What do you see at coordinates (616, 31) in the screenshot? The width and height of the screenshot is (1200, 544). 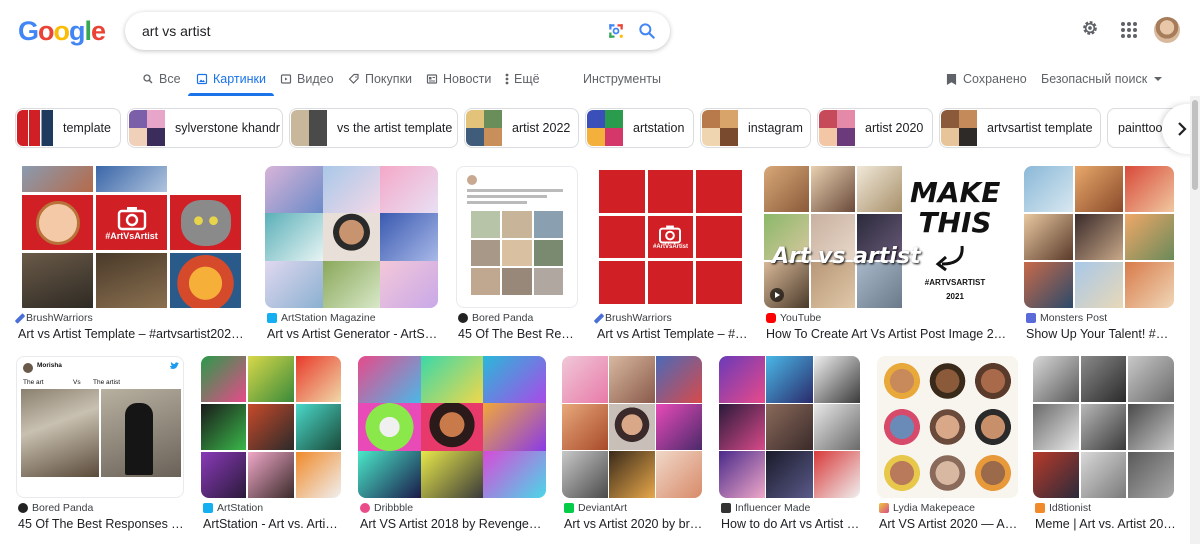 I see `google-lens-icon` at bounding box center [616, 31].